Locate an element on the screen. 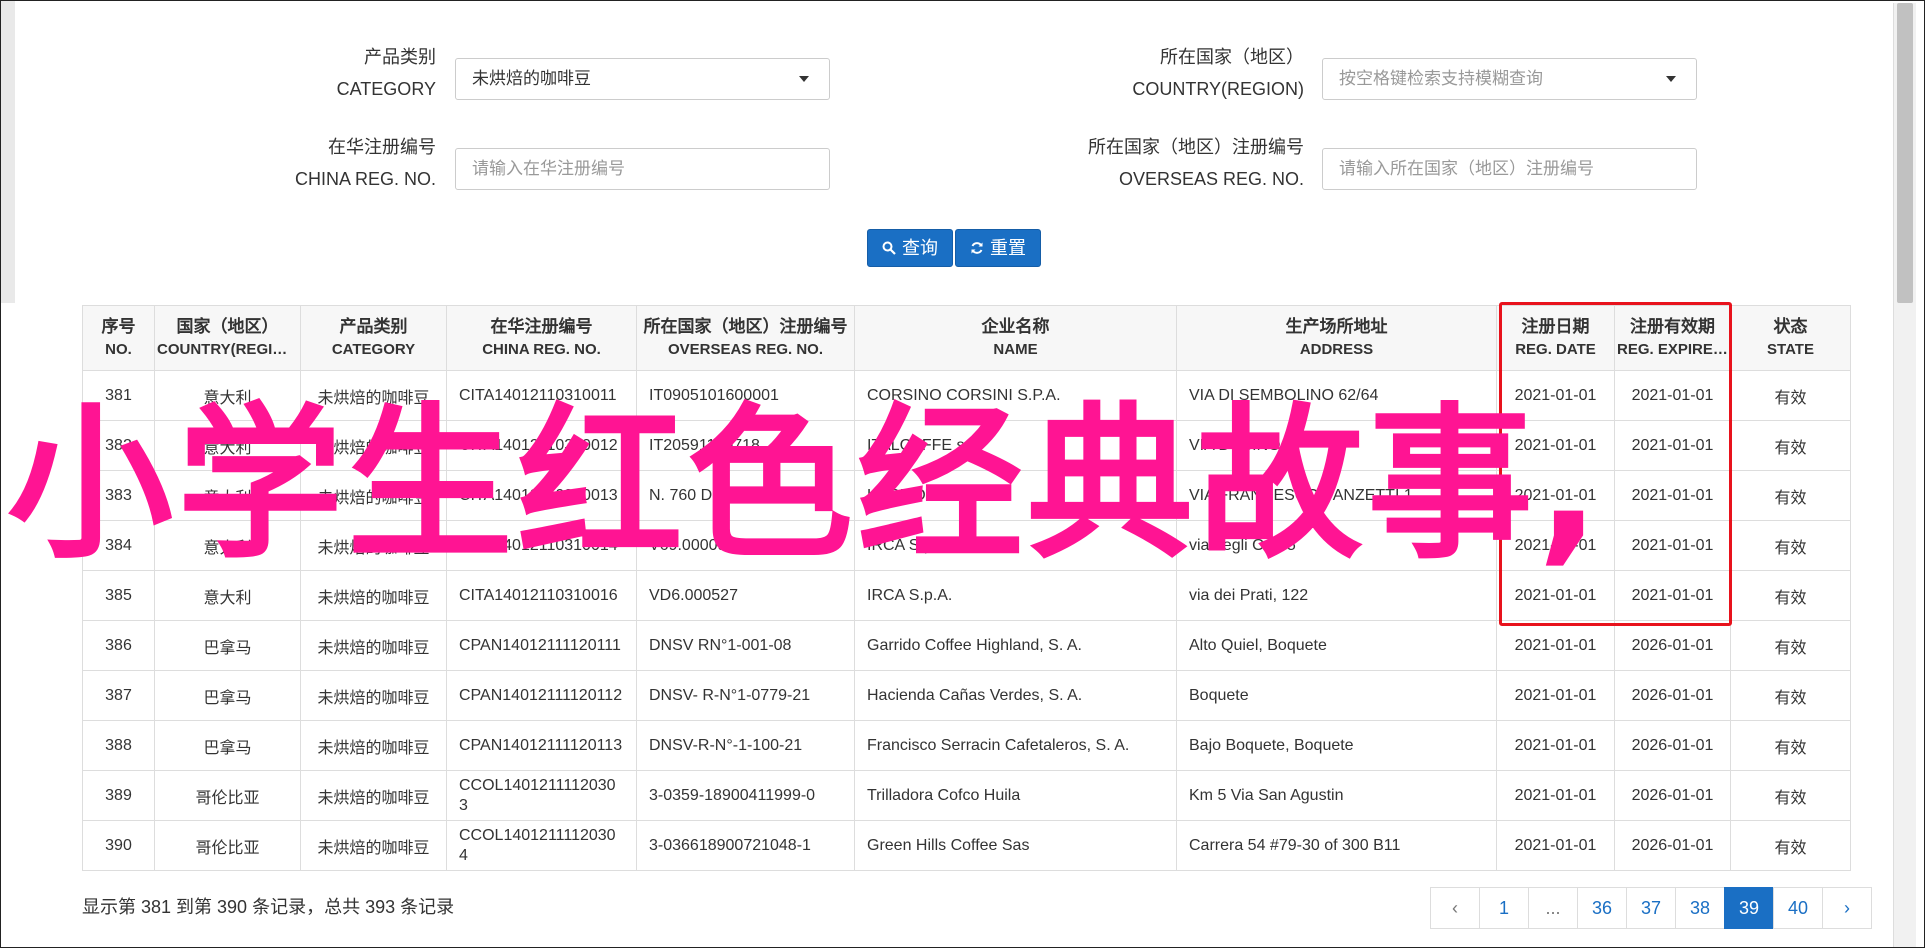 This screenshot has height=950, width=1927. overseas-reg-input: 请输入所在国家（地区）注册编号 is located at coordinates (1509, 169).